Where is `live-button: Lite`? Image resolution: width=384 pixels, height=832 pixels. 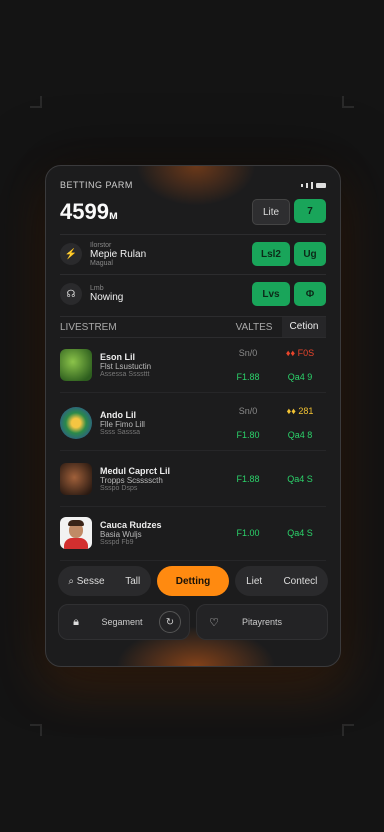 live-button: Lite is located at coordinates (271, 212).